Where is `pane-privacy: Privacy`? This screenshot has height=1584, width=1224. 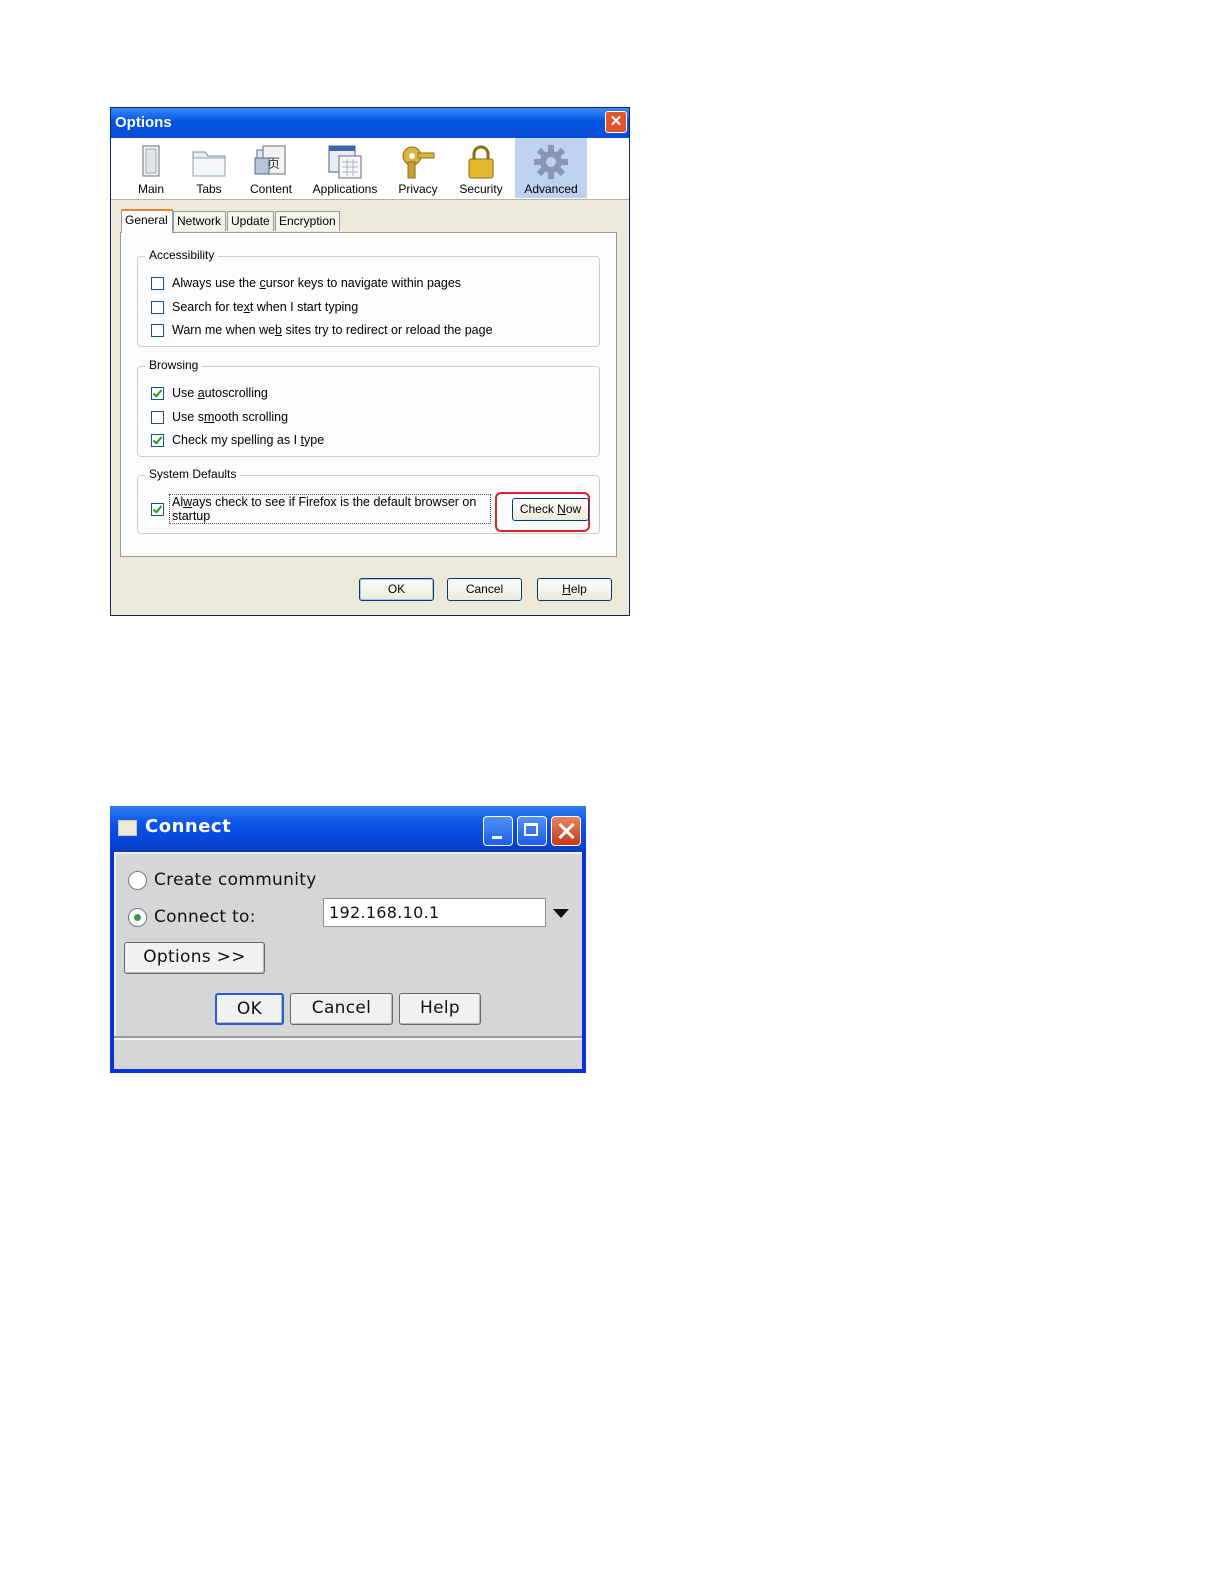
pane-privacy: Privacy is located at coordinates (418, 168).